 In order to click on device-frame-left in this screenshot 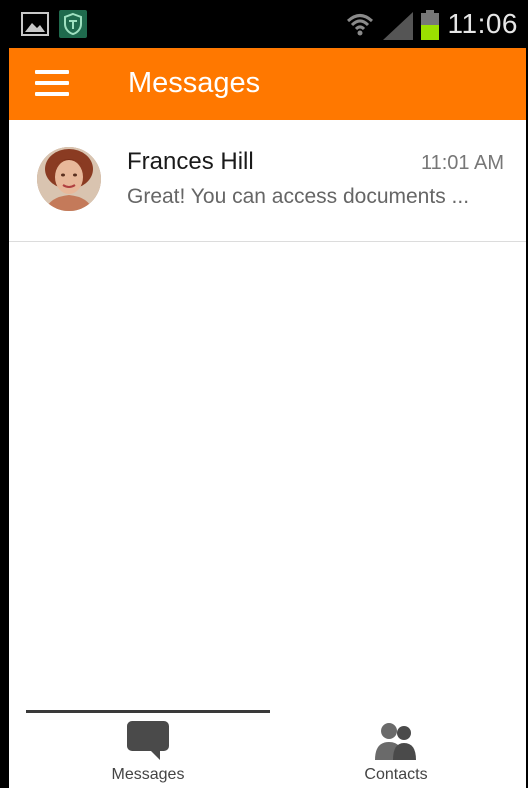, I will do `click(4, 394)`.